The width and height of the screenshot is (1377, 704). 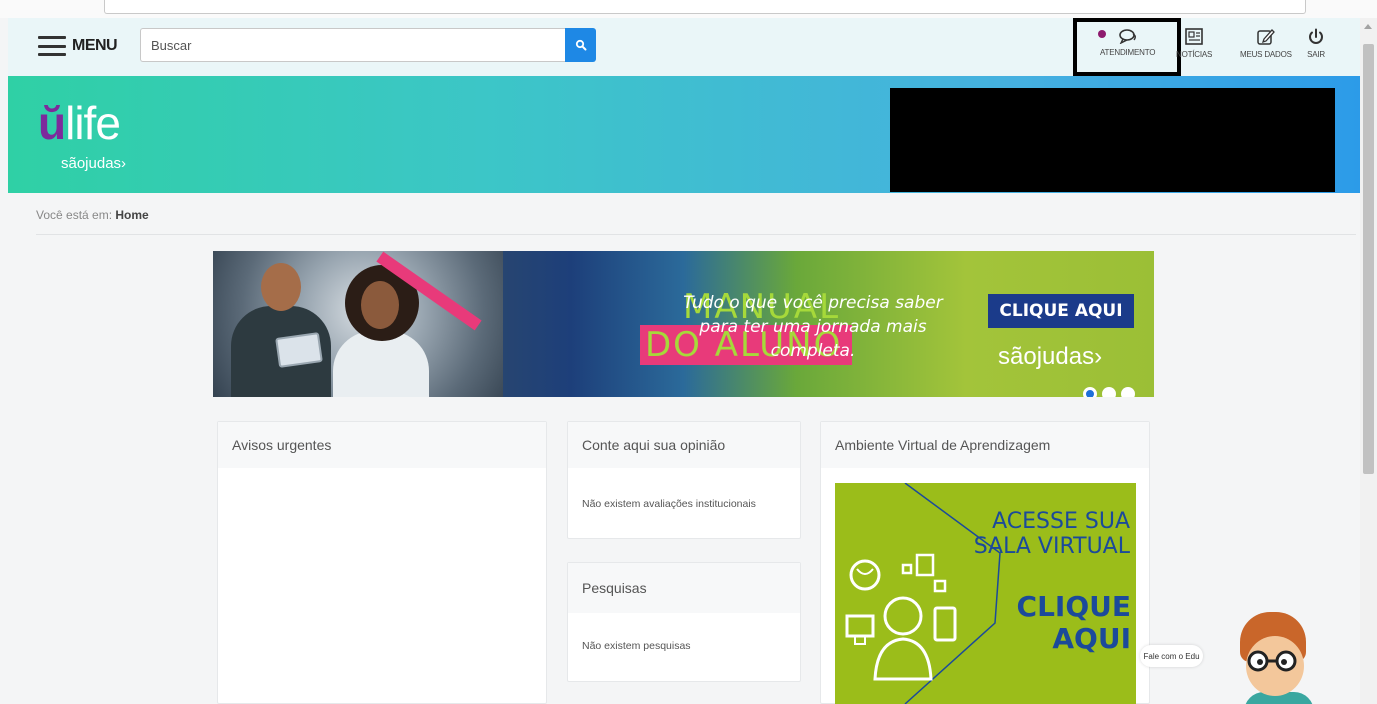 I want to click on pesquisas-title: Pesquisas, so click(x=684, y=588).